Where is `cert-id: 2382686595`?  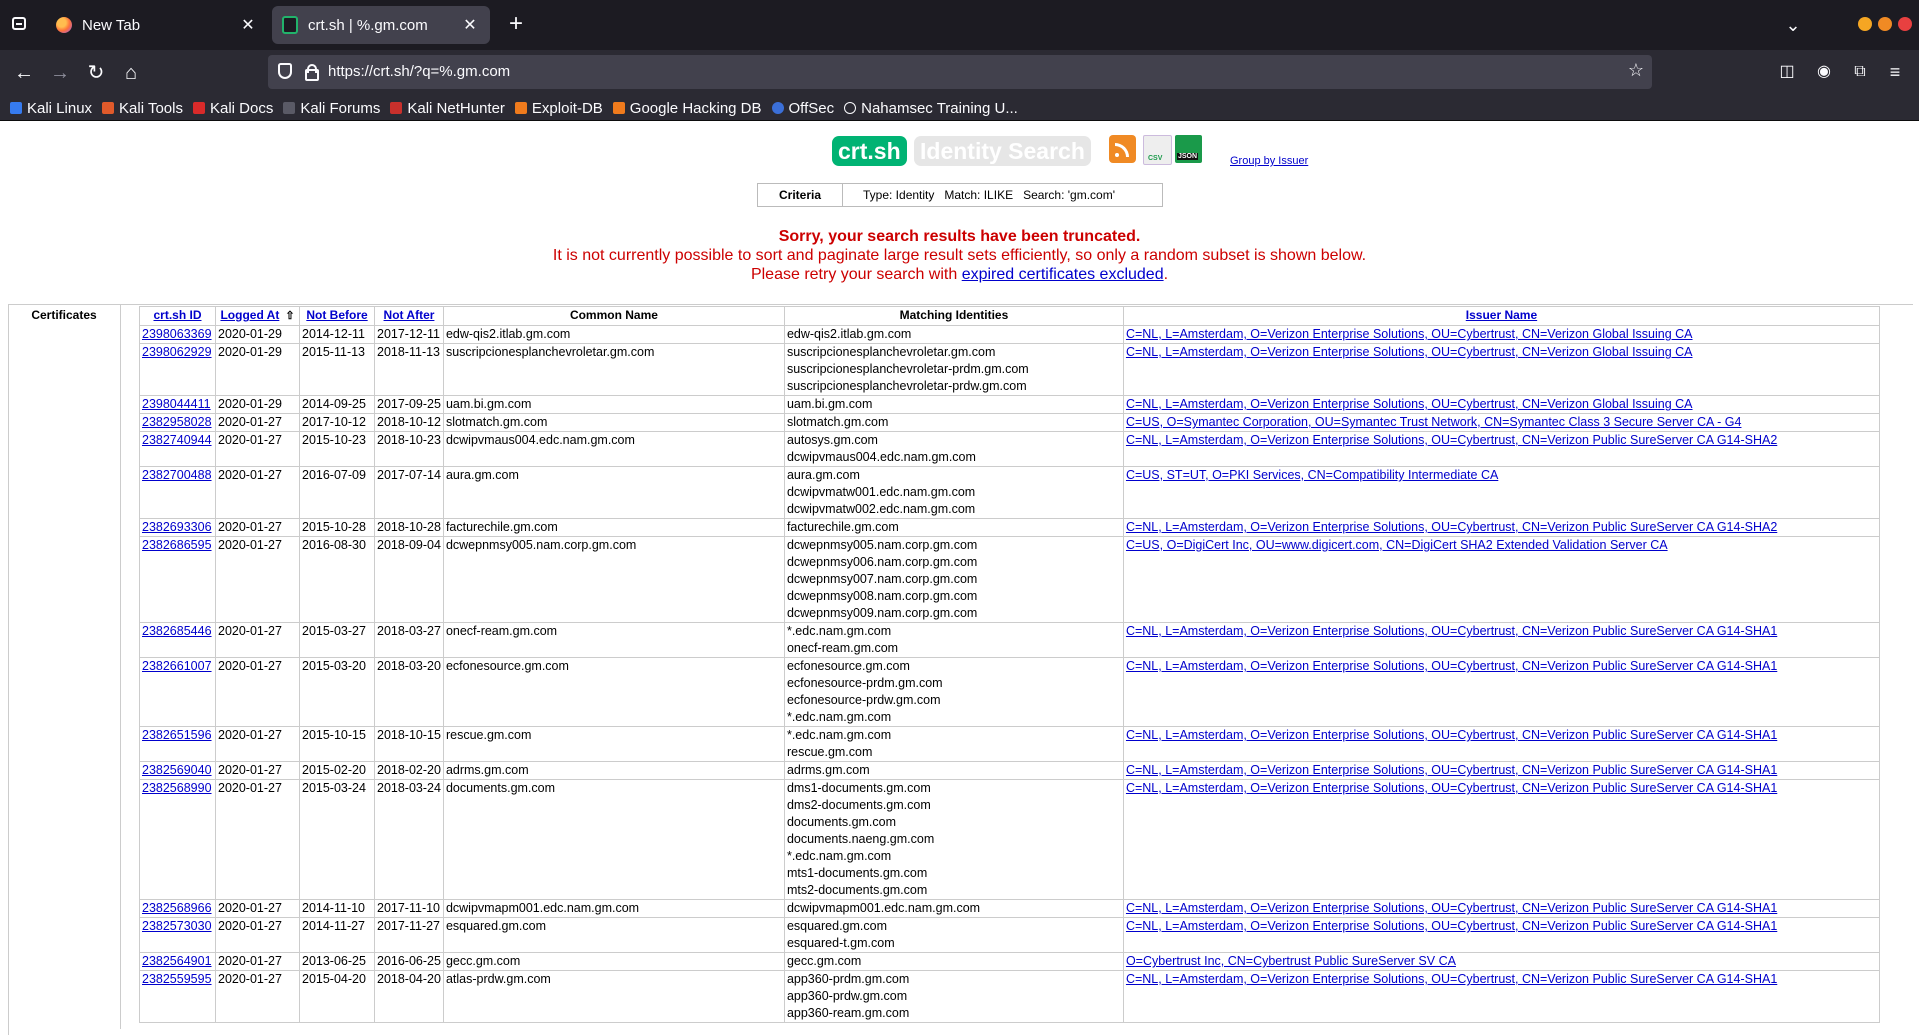 cert-id: 2382686595 is located at coordinates (177, 579).